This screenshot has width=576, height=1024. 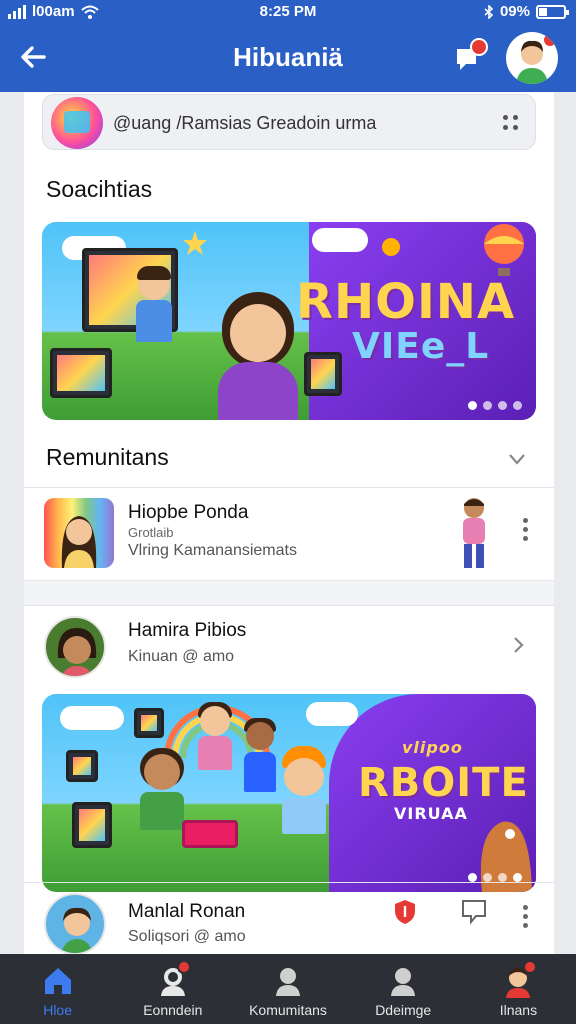 I want to click on profile-avatar-button, so click(x=532, y=58).